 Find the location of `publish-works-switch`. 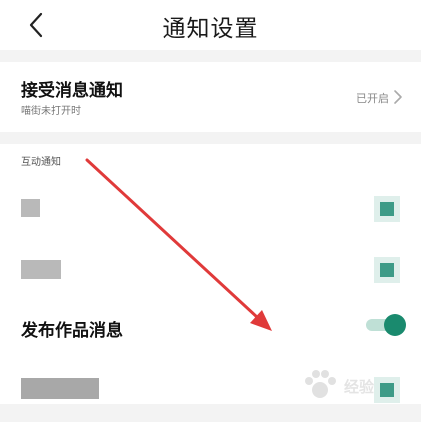

publish-works-switch is located at coordinates (386, 325).